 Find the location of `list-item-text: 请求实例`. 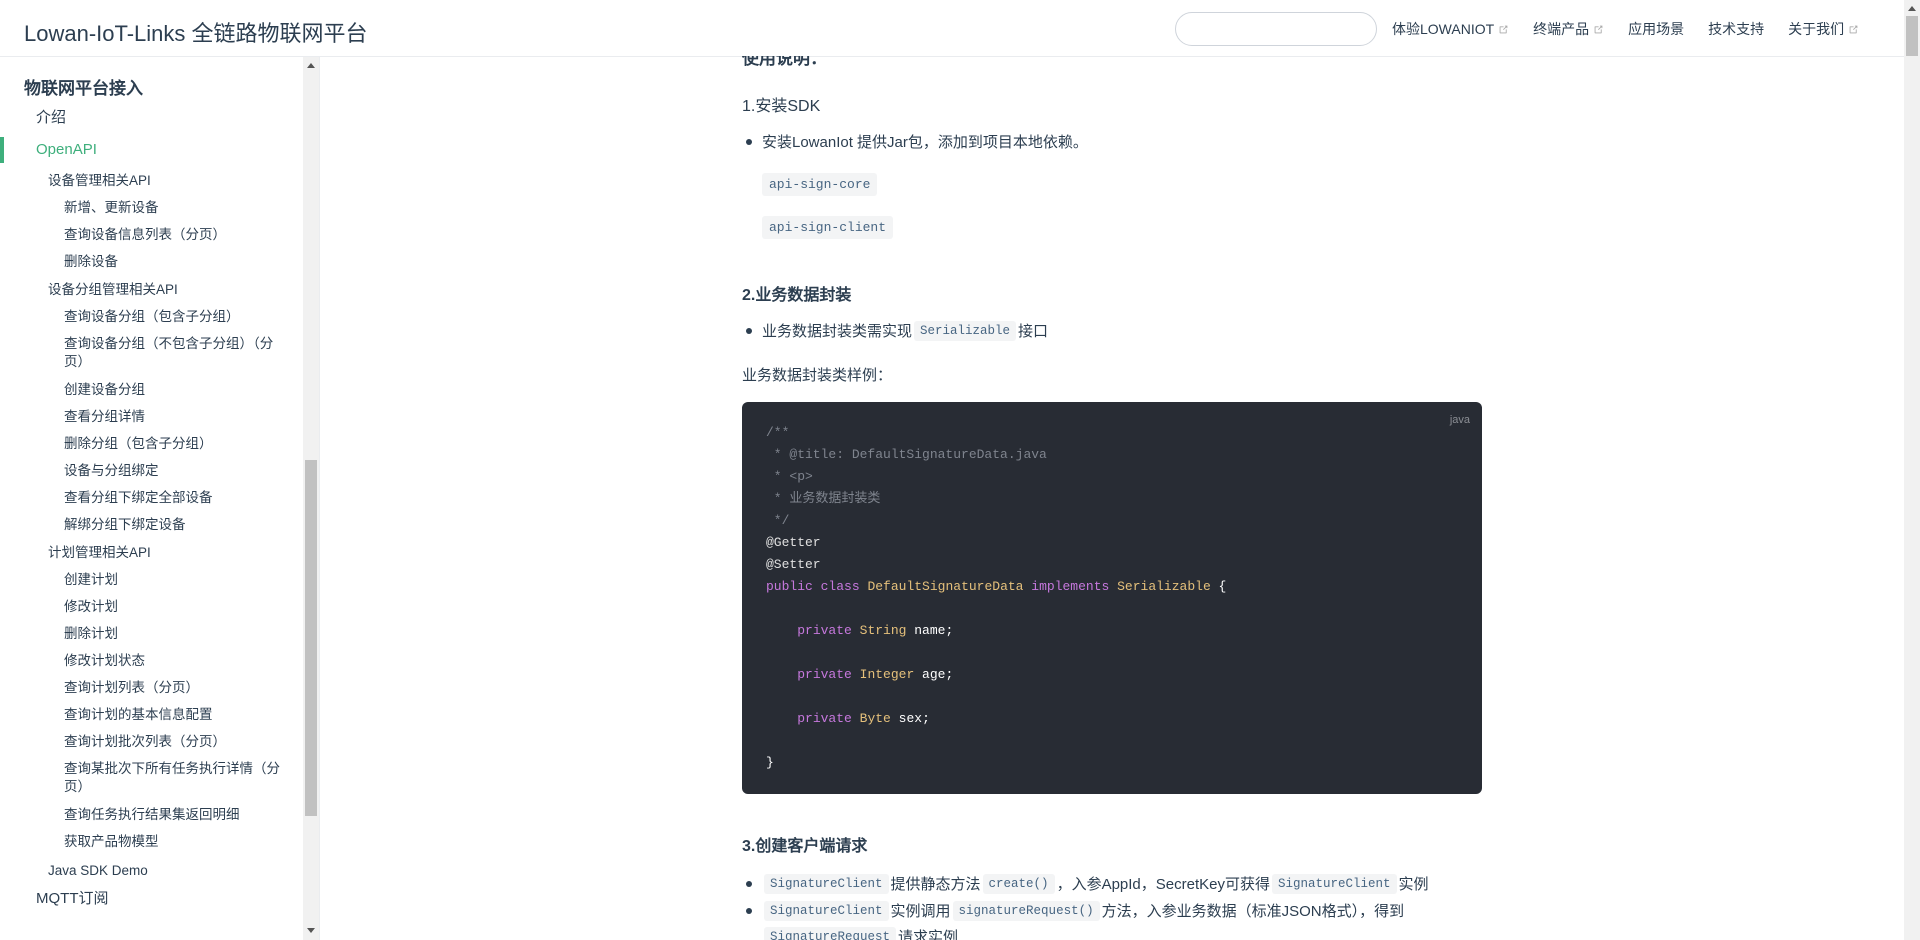

list-item-text: 请求实例 is located at coordinates (928, 934).